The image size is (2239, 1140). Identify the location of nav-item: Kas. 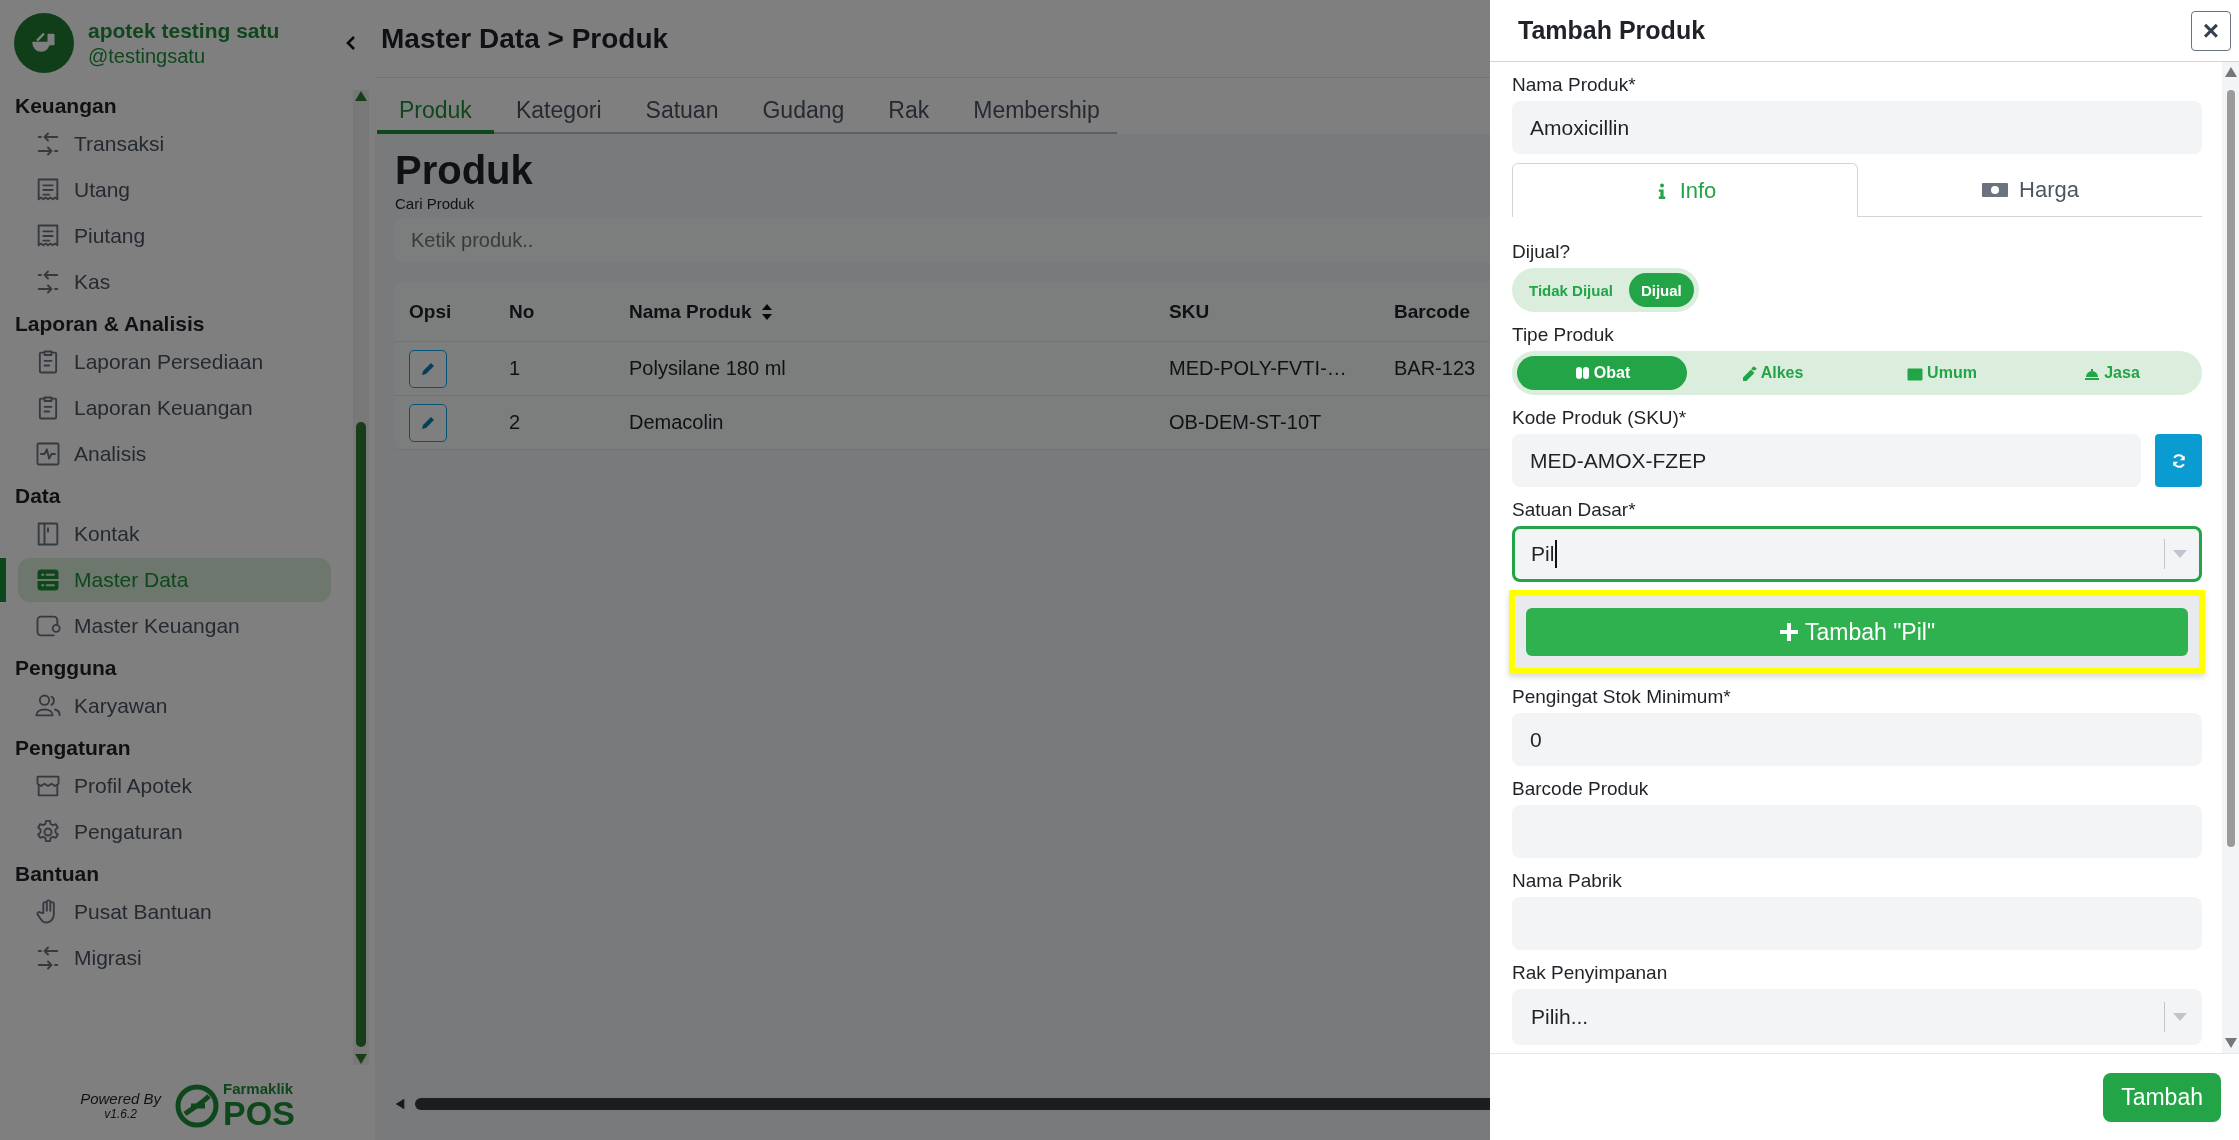
(174, 282).